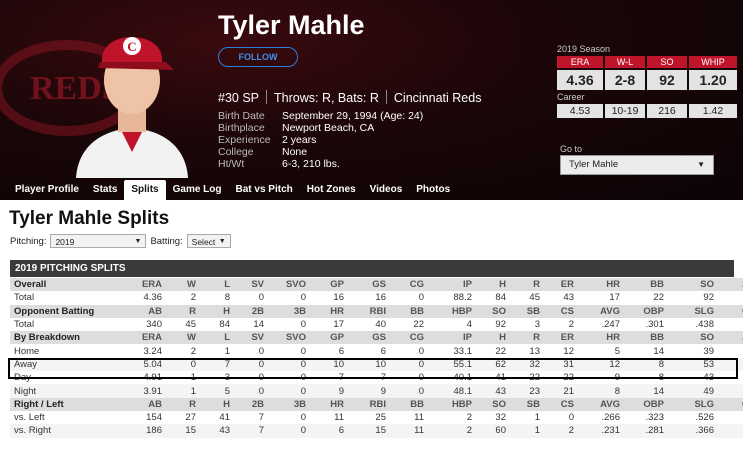 The image size is (743, 468). Describe the element at coordinates (208, 241) in the screenshot. I see `batting-season-select: Select ▼` at that location.